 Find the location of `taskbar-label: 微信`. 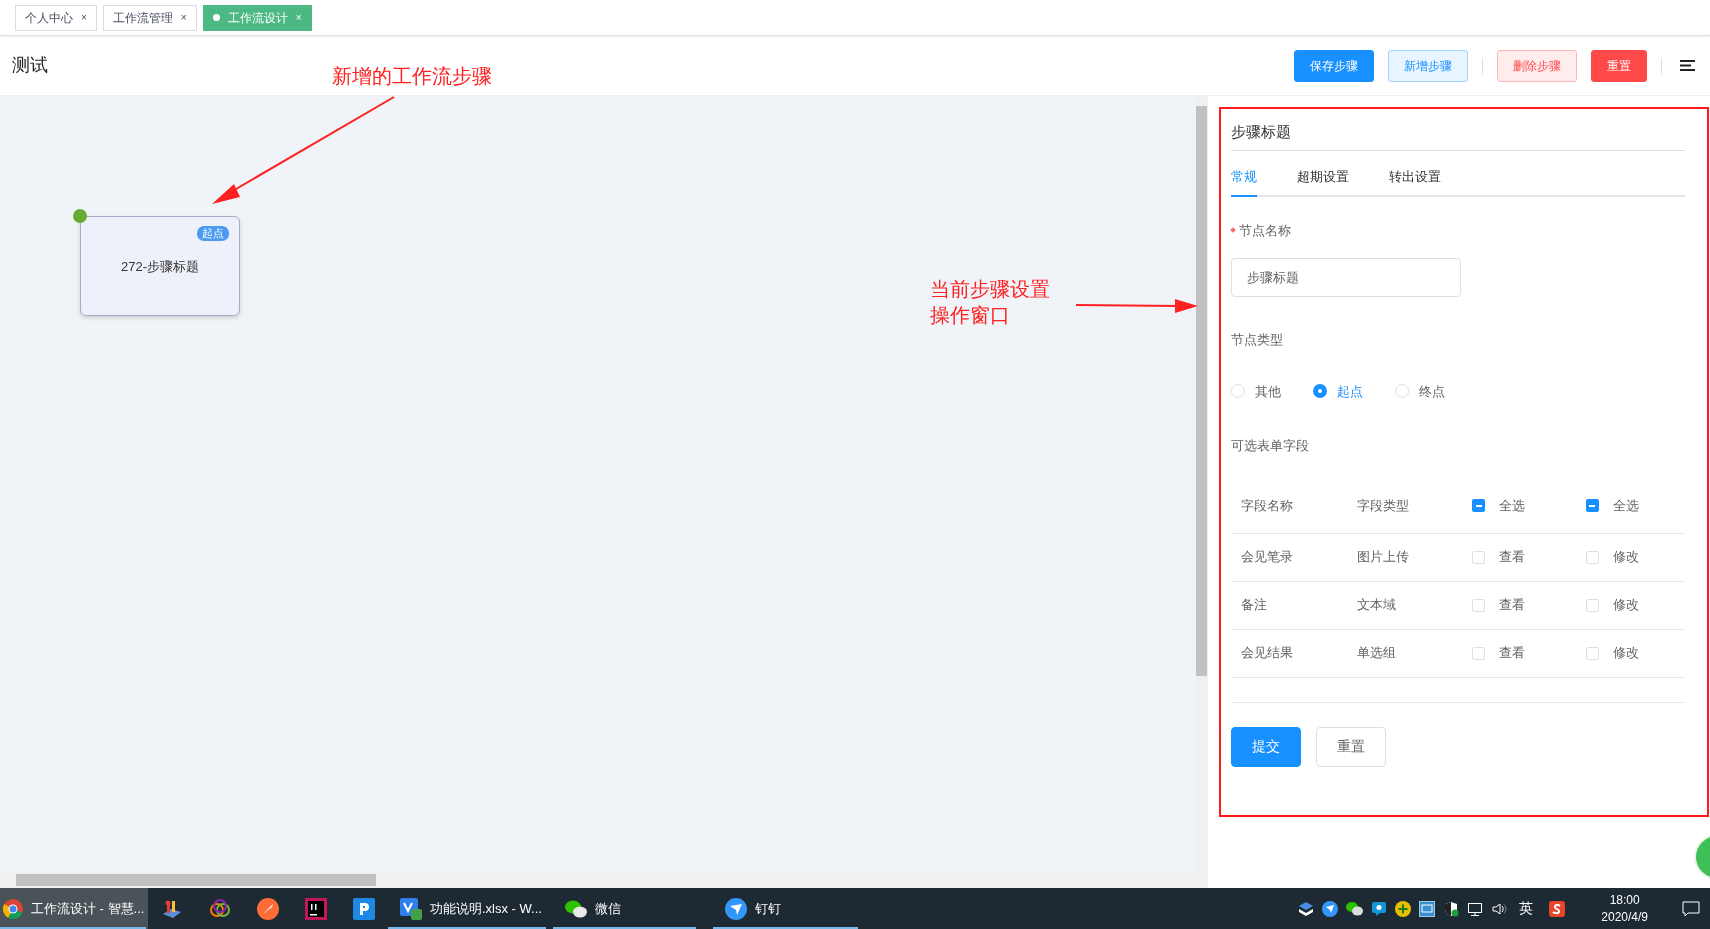

taskbar-label: 微信 is located at coordinates (608, 908).